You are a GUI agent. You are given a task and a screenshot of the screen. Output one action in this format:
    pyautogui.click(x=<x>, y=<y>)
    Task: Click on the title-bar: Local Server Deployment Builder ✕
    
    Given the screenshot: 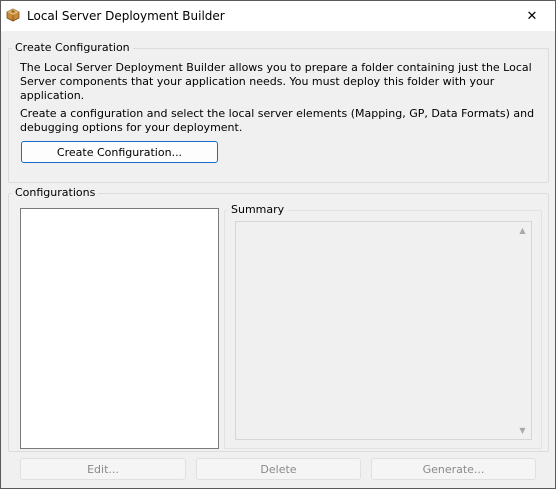 What is the action you would take?
    pyautogui.click(x=278, y=16)
    